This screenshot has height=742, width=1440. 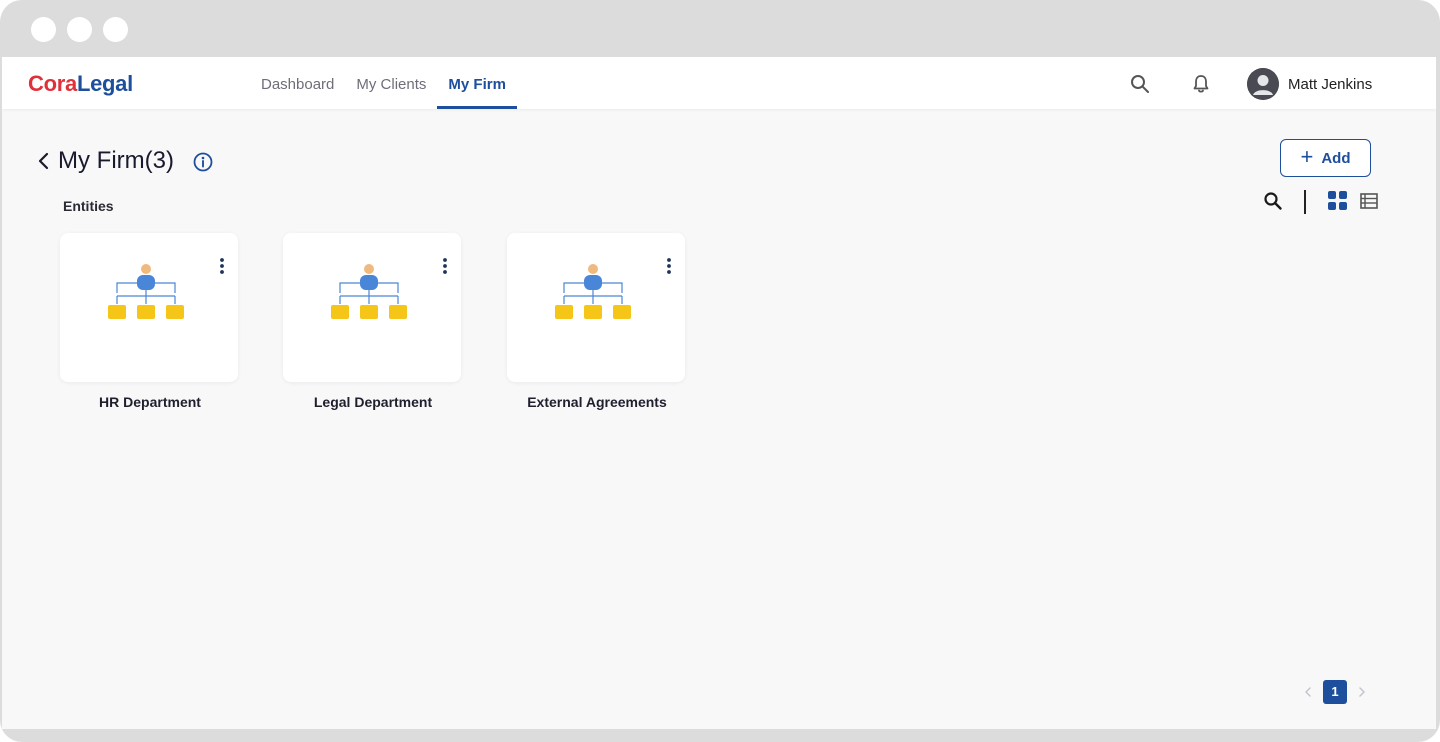 I want to click on entity-name: HR Department, so click(x=150, y=402).